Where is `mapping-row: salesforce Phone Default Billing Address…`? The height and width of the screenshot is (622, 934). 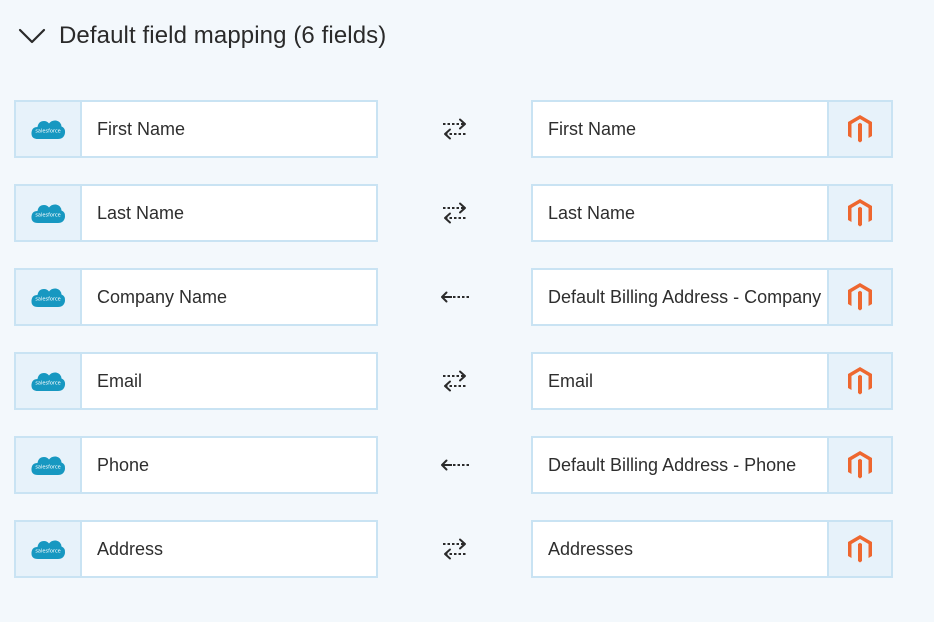
mapping-row: salesforce Phone Default Billing Address… is located at coordinates (467, 465).